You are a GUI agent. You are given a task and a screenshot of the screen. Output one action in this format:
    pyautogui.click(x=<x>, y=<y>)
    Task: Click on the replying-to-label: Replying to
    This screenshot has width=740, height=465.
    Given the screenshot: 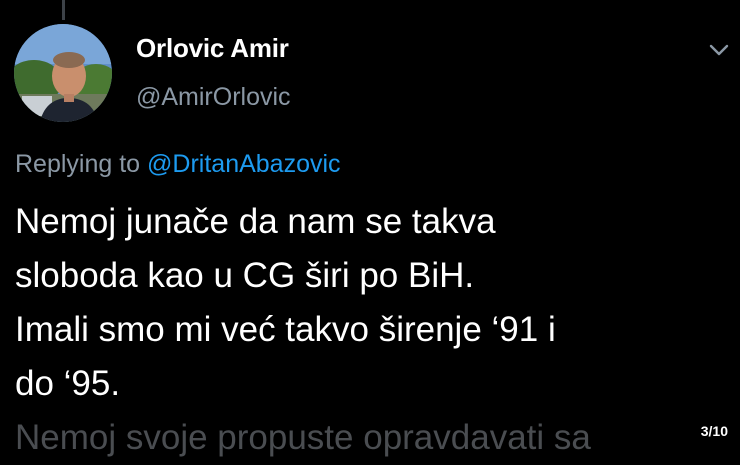 What is the action you would take?
    pyautogui.click(x=78, y=164)
    